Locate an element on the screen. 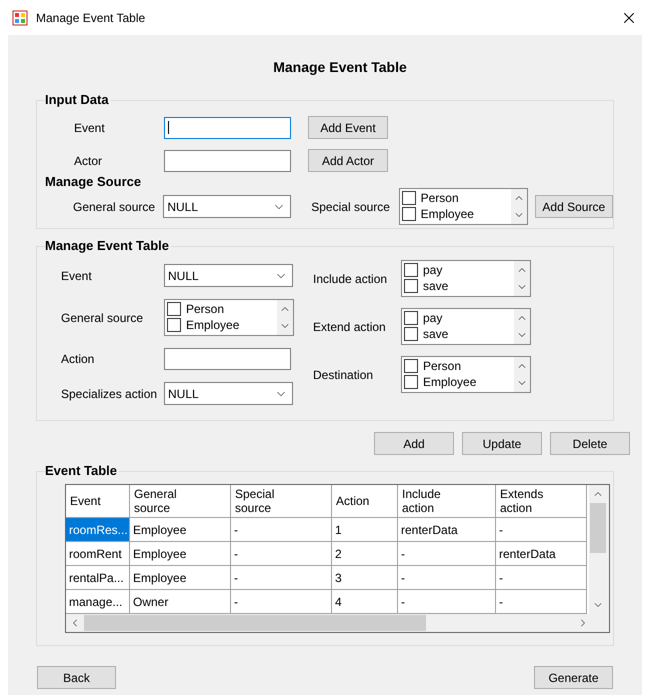 The height and width of the screenshot is (695, 650). field-label: Actor is located at coordinates (88, 161).